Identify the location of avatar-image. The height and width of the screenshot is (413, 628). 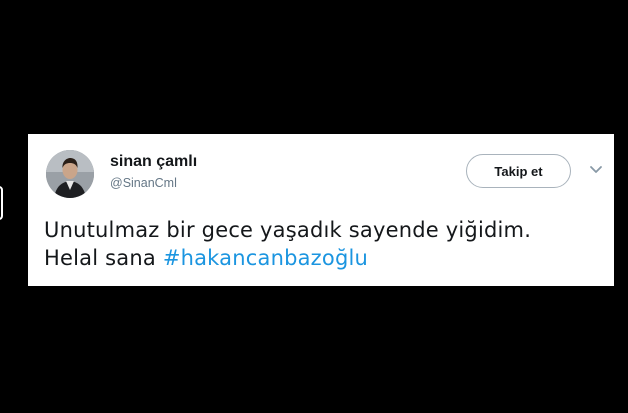
(70, 174).